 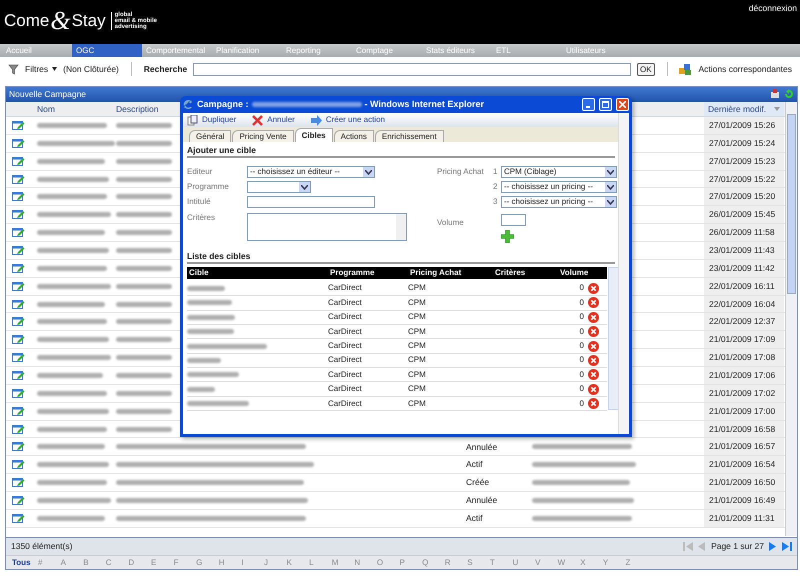 I want to click on letter-filter: Tous, so click(x=25, y=562).